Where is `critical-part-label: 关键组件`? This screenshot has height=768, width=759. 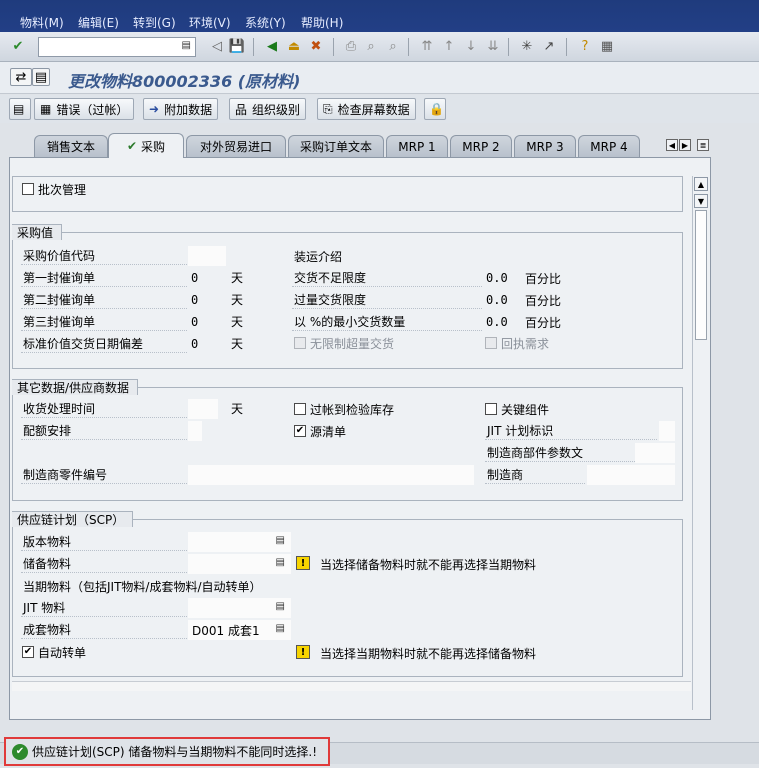 critical-part-label: 关键组件 is located at coordinates (525, 409).